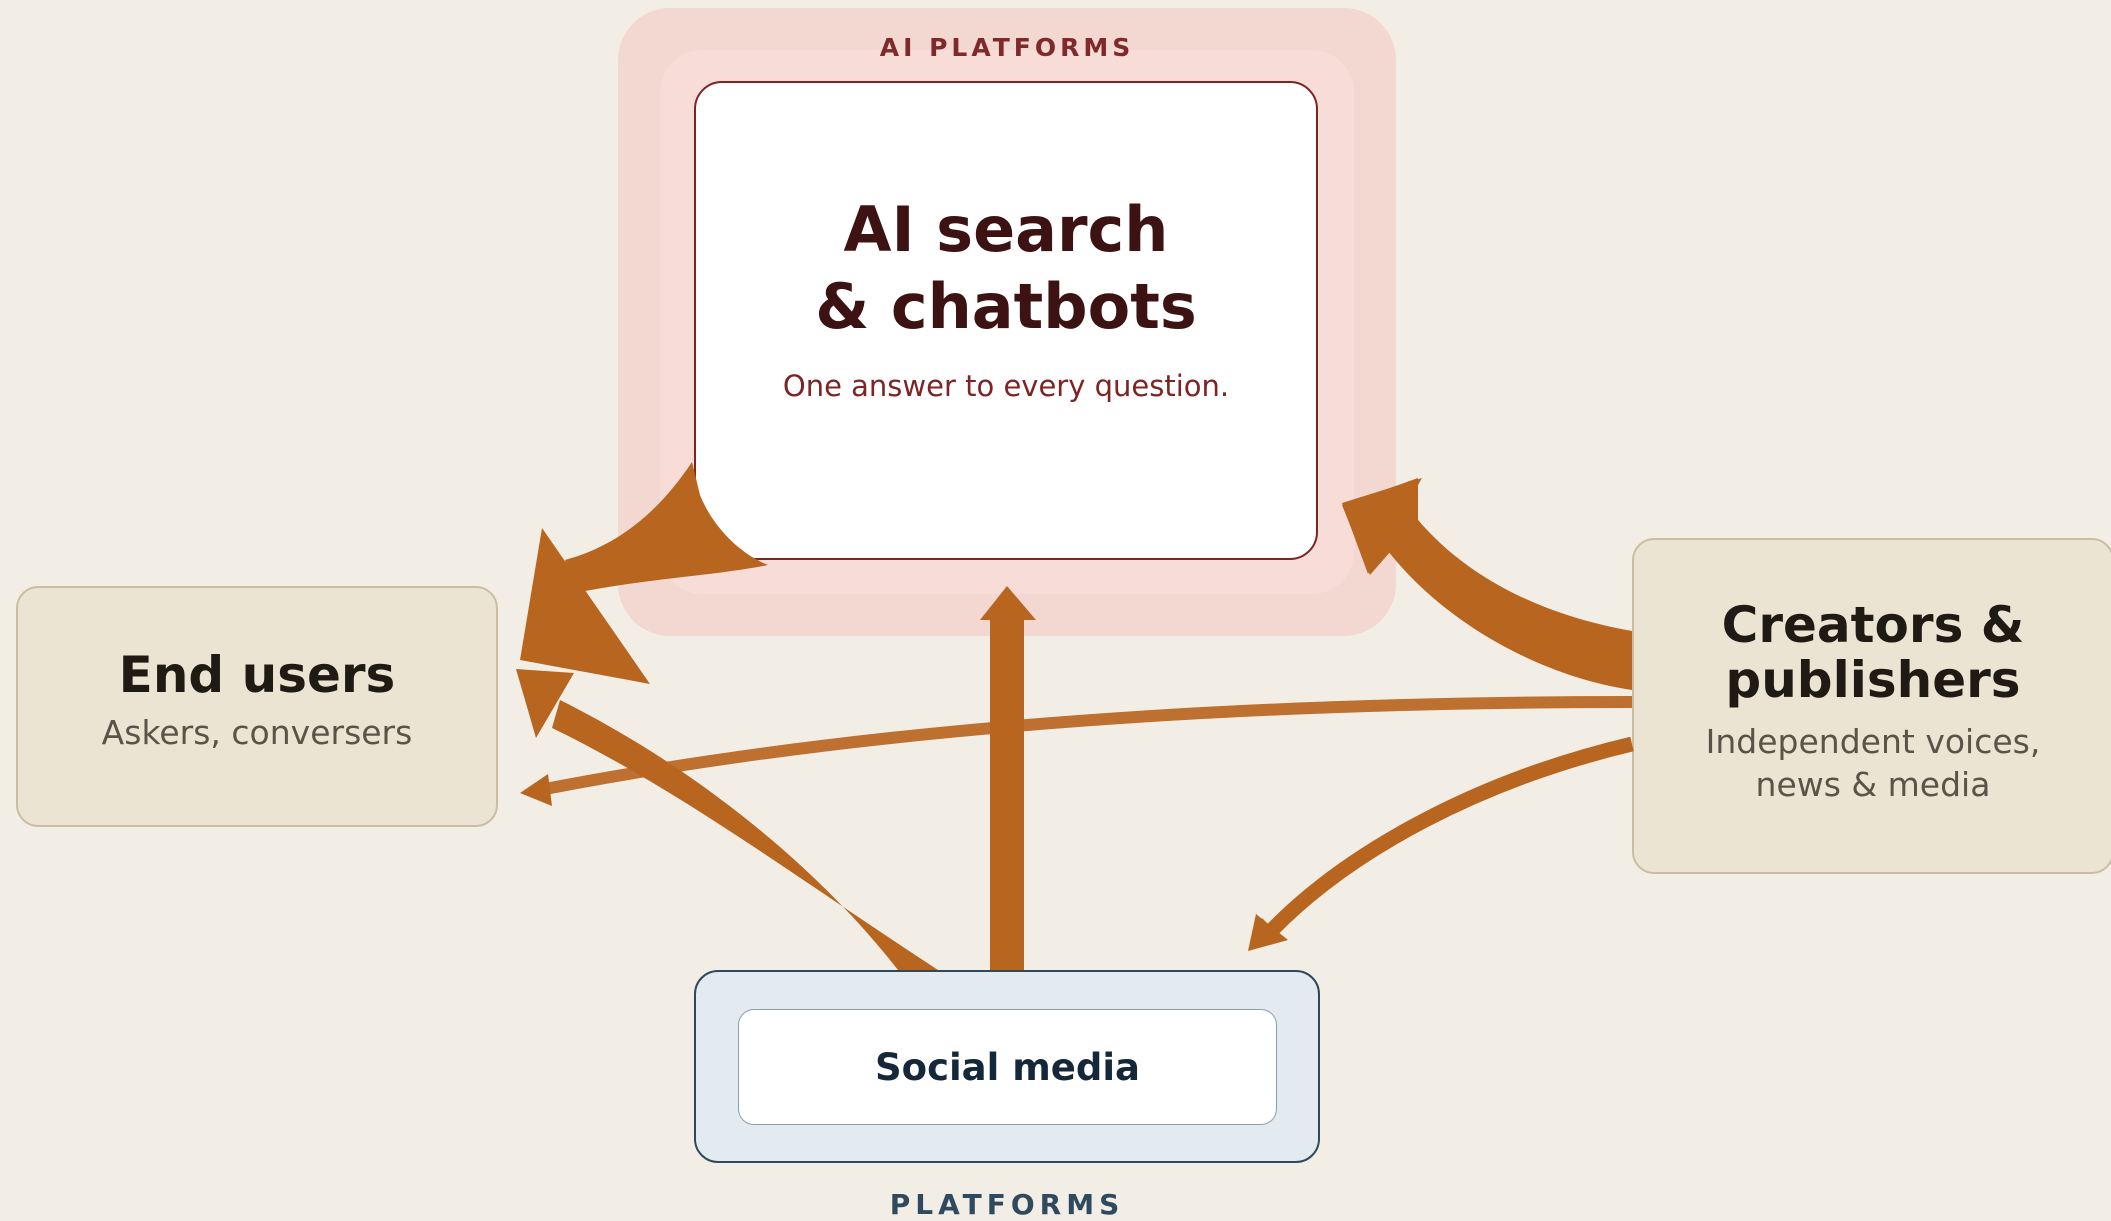 The height and width of the screenshot is (1221, 2111). I want to click on flow-social-ai-arrowhead, so click(1008, 603).